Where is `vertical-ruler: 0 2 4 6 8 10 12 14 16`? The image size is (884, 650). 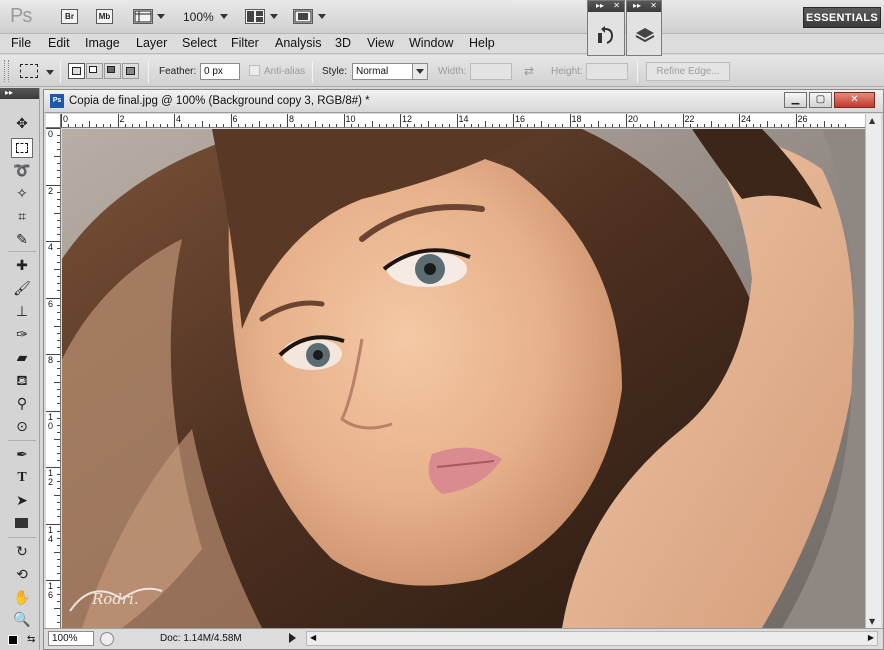
vertical-ruler: 0 2 4 6 8 10 12 14 16 is located at coordinates (53, 378).